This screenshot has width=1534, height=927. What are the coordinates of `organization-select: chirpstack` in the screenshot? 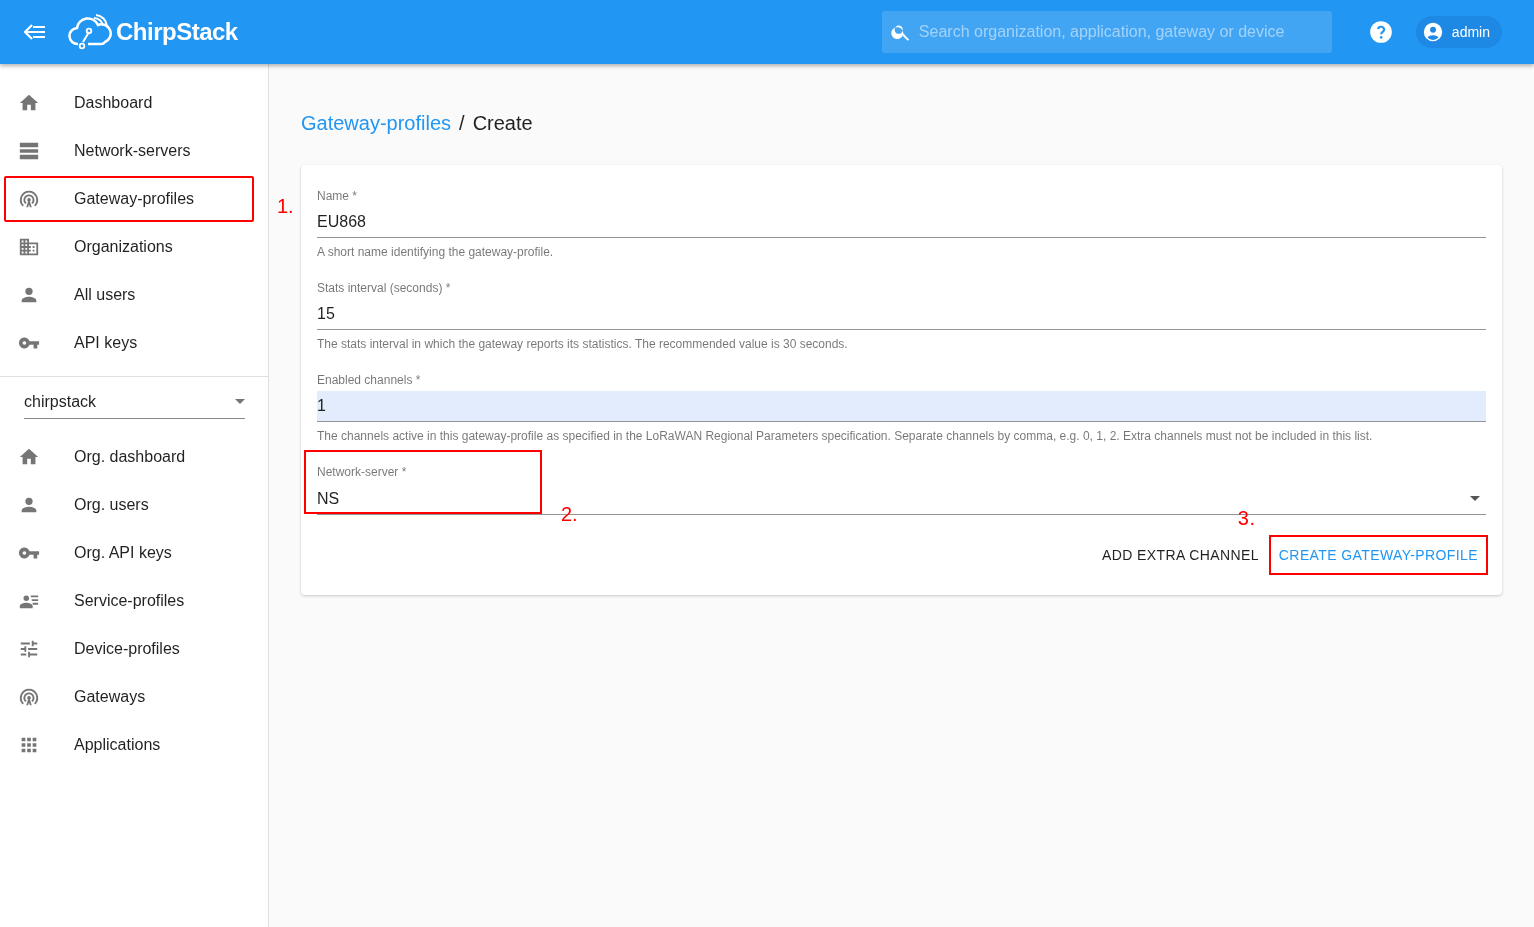 It's located at (134, 402).